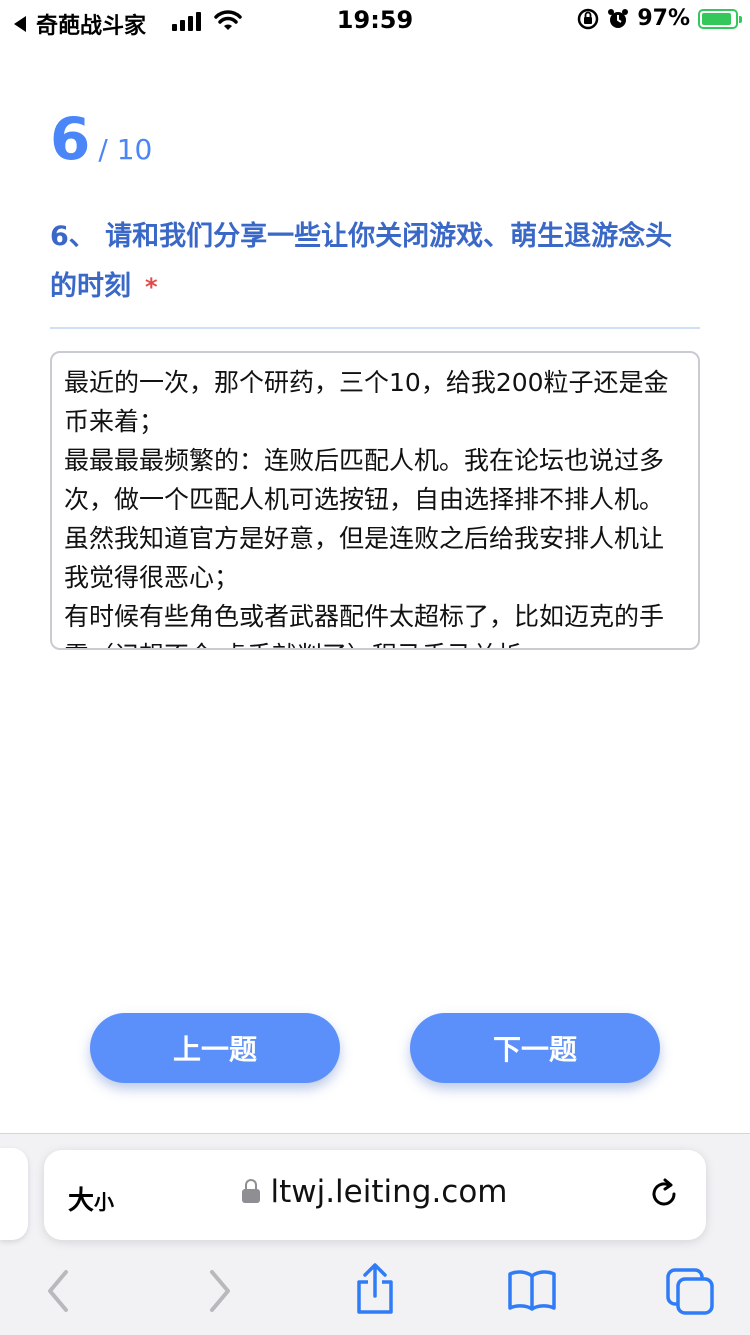  Describe the element at coordinates (125, 149) in the screenshot. I see `total-questions: / 10` at that location.